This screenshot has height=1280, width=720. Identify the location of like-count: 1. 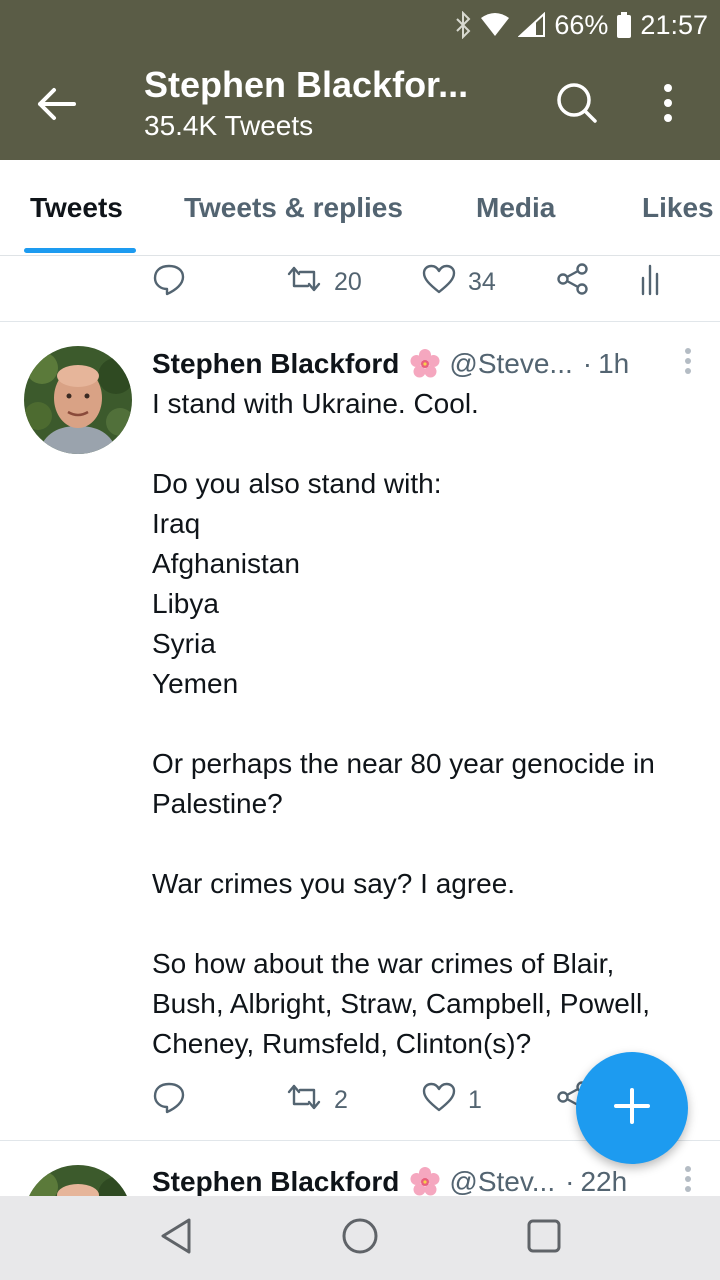
(475, 1099).